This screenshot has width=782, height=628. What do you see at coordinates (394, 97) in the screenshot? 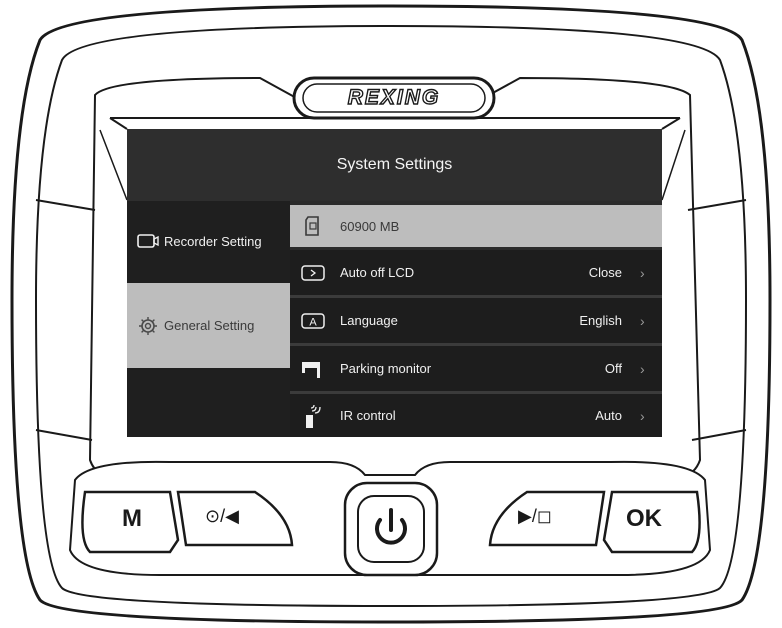
I see `brand-logo-text: REXING` at bounding box center [394, 97].